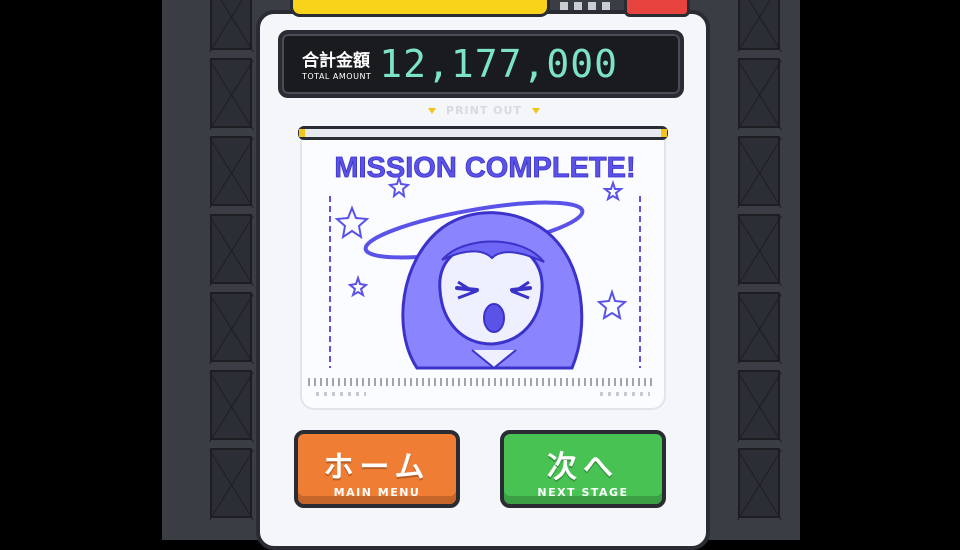  I want to click on main-menu-button: ホーム MAIN MENU, so click(377, 469).